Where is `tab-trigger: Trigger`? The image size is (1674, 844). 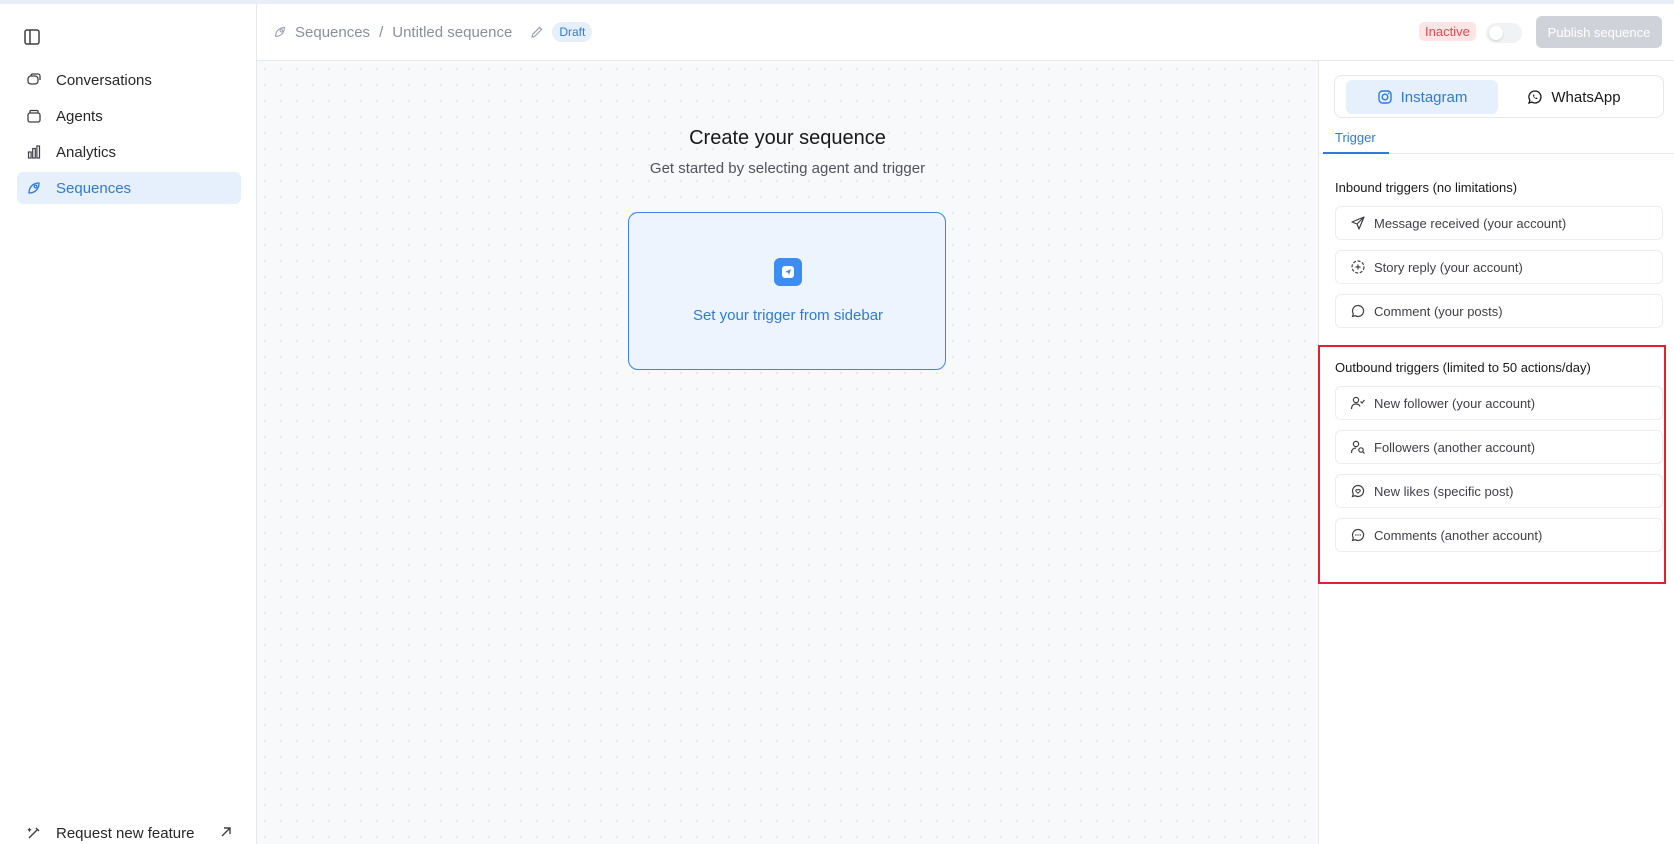 tab-trigger: Trigger is located at coordinates (1356, 142).